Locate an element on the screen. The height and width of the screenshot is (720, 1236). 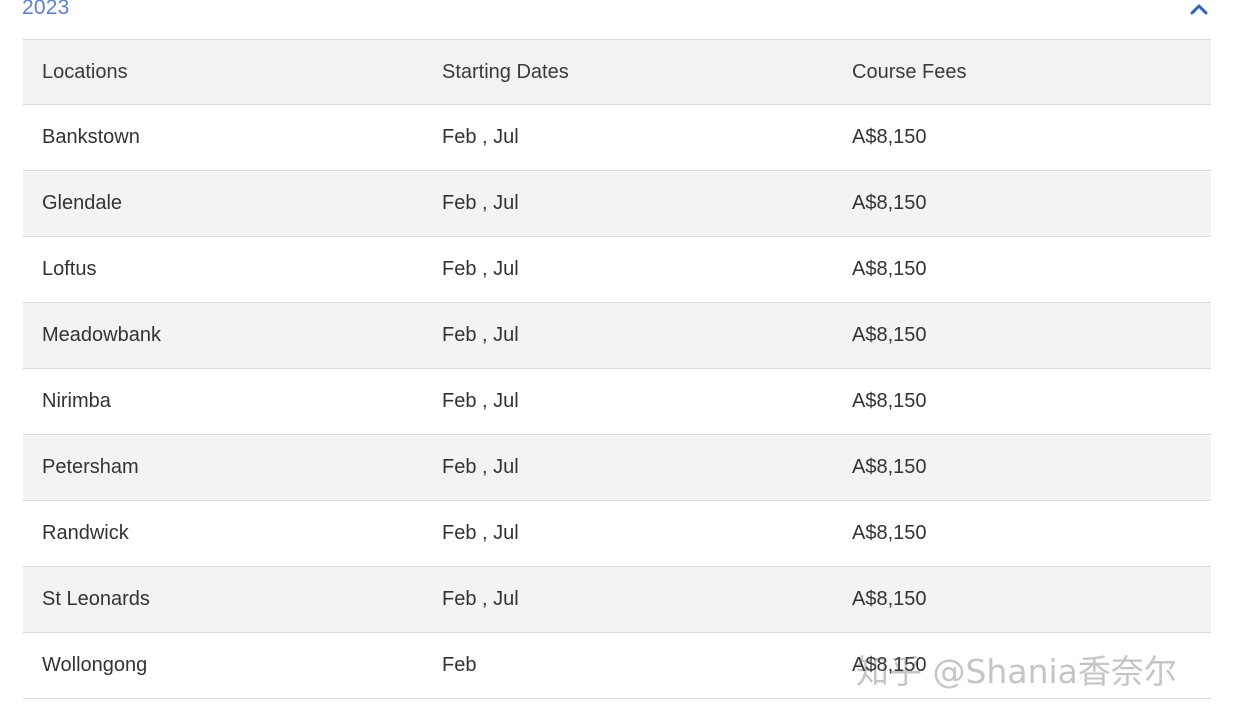
table-row: Randwick Feb , Jul A$8,150 is located at coordinates (617, 533).